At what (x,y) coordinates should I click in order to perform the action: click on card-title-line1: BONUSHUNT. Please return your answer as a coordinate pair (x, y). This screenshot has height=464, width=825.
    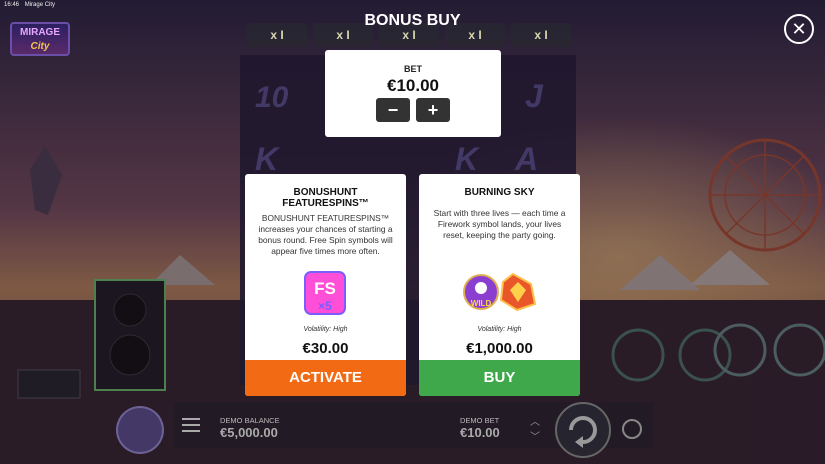
    Looking at the image, I should click on (325, 192).